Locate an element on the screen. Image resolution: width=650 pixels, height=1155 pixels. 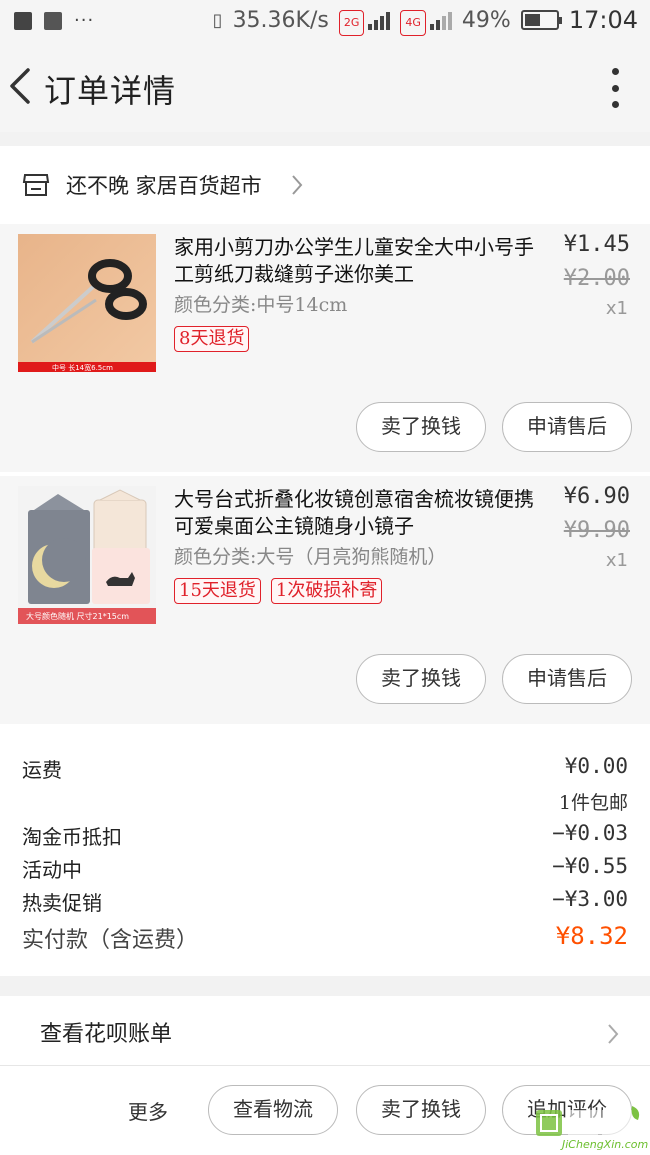
product-image-scissors: 中号 长14宽6.5cm is located at coordinates (87, 303).